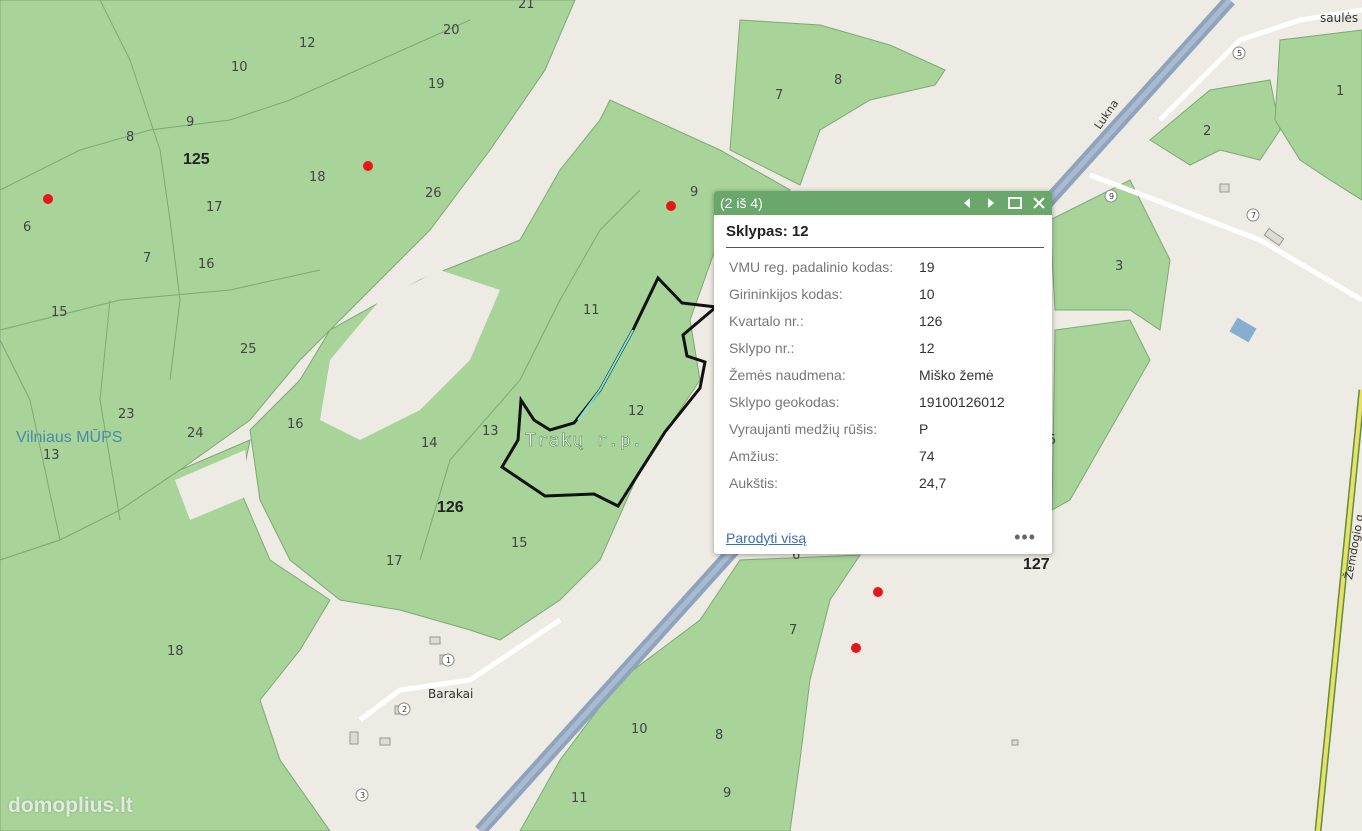  I want to click on popup-header: (2 iš 4), so click(883, 203).